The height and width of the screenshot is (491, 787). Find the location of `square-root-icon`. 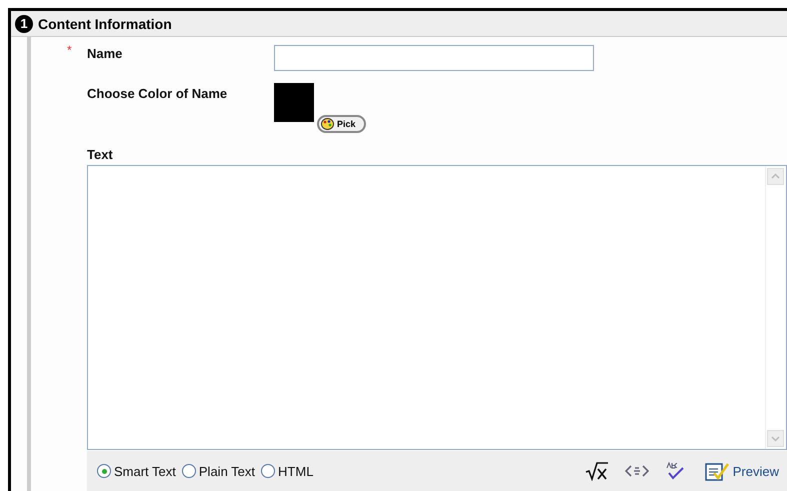

square-root-icon is located at coordinates (596, 471).